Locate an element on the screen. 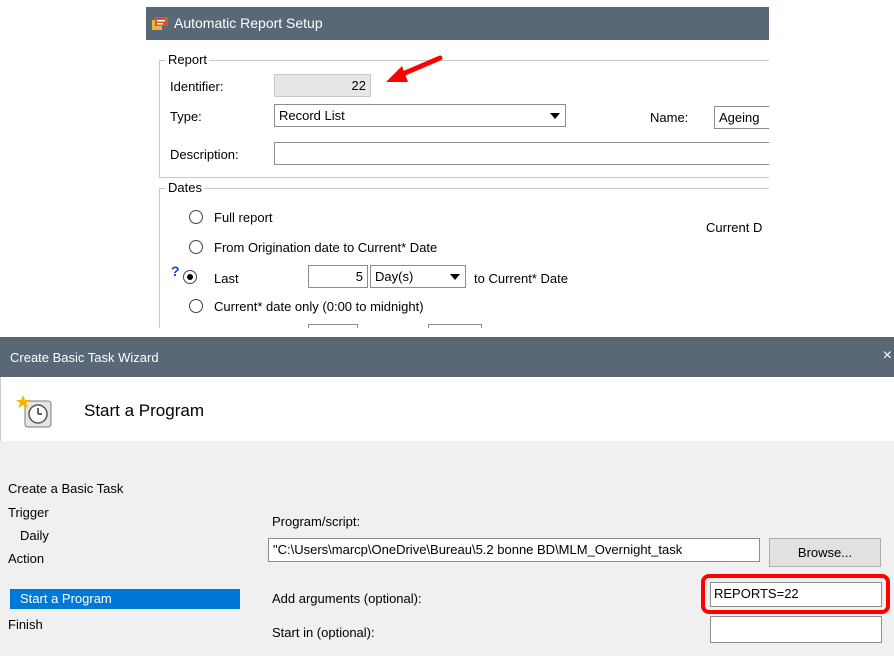 The image size is (894, 656). nav-item-label: Create a Basic Task is located at coordinates (66, 488).